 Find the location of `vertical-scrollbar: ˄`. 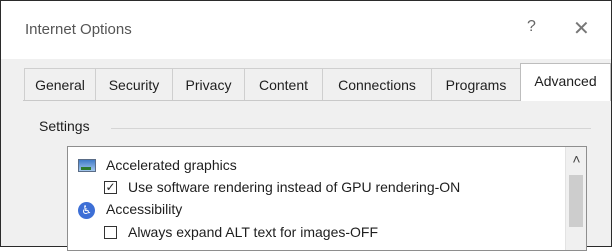

vertical-scrollbar: ˄ is located at coordinates (575, 198).